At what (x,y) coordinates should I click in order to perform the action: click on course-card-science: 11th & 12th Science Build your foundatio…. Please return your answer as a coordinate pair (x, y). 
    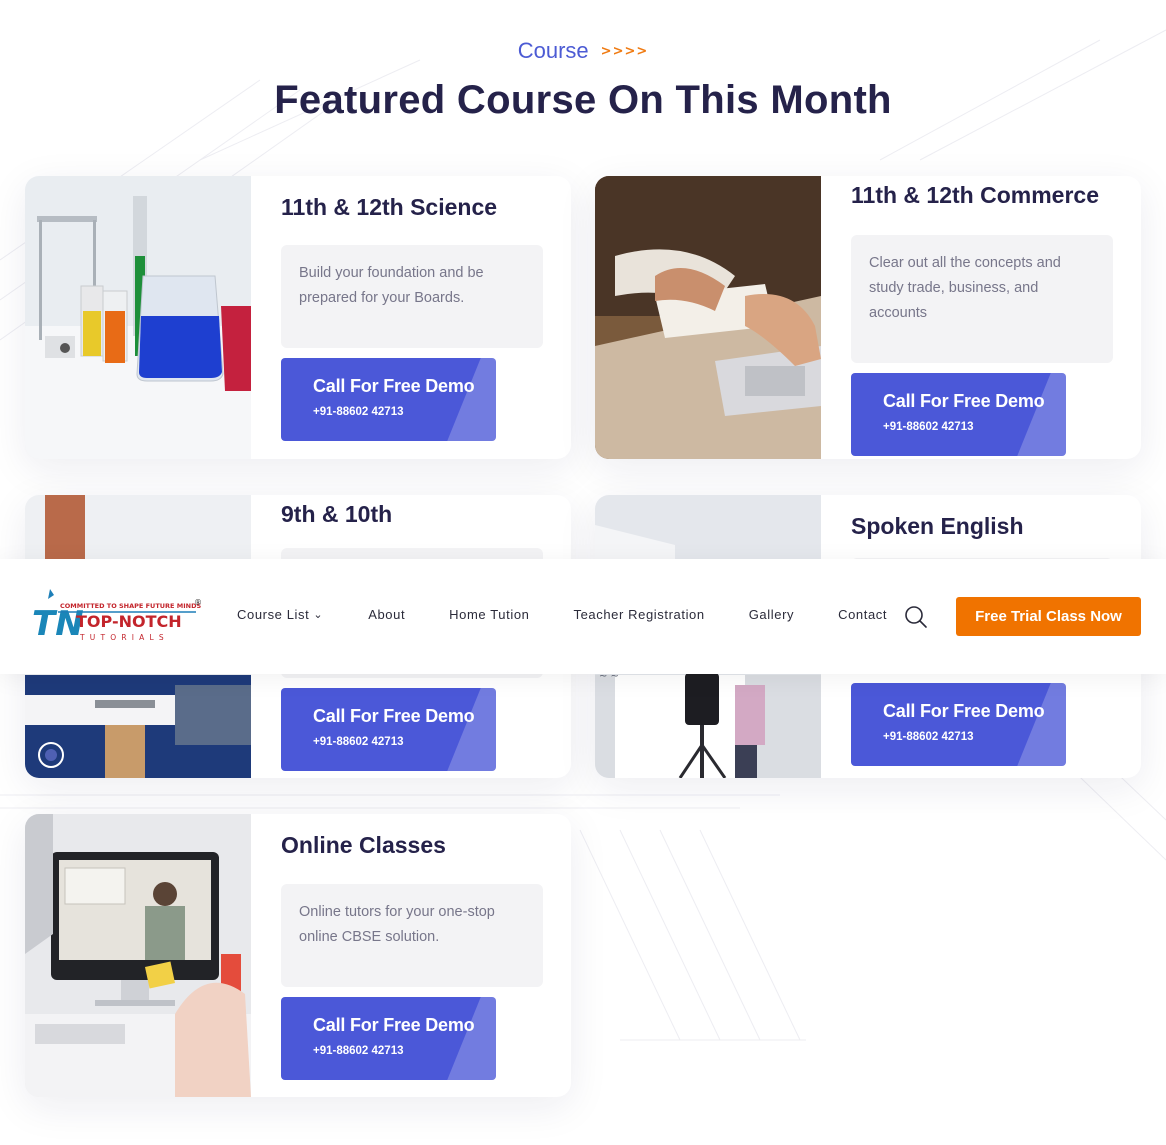
    Looking at the image, I should click on (298, 317).